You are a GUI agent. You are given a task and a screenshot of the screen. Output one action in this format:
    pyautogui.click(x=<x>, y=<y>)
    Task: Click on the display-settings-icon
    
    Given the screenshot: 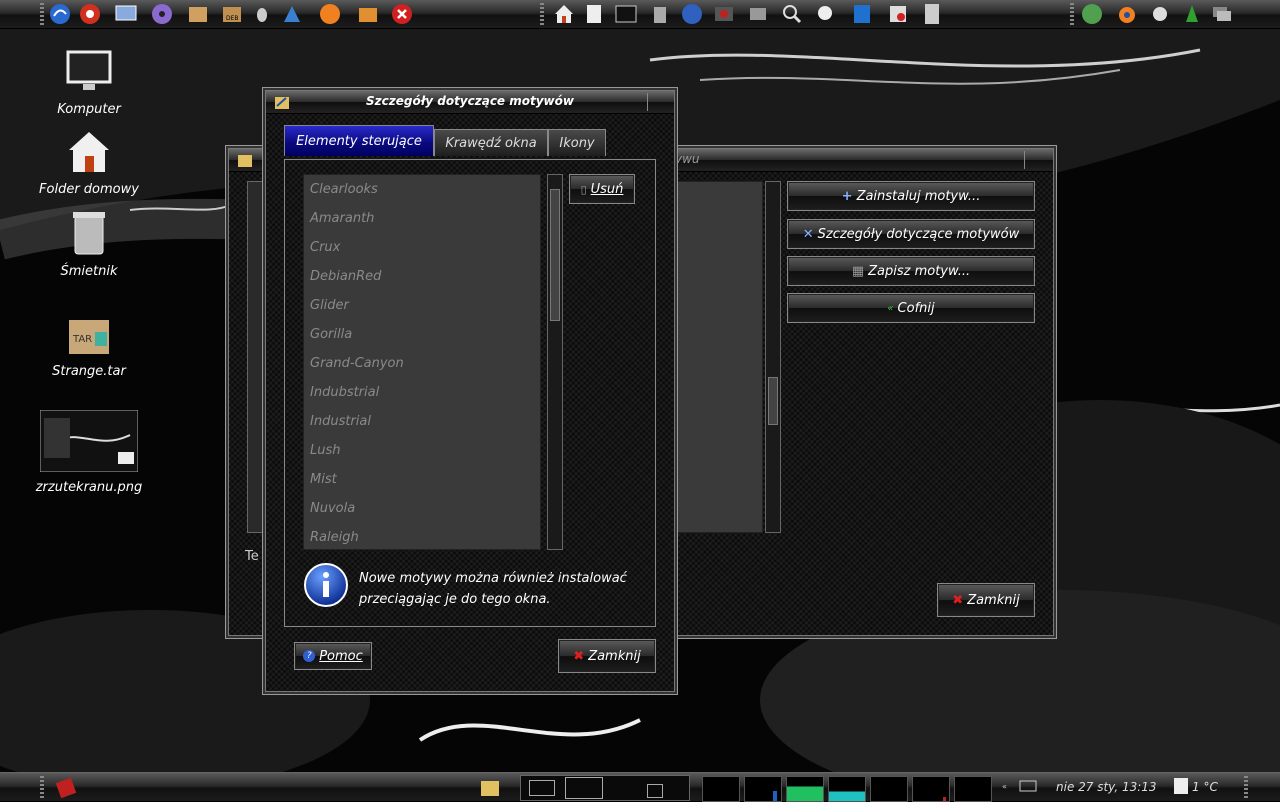 What is the action you would take?
    pyautogui.click(x=126, y=14)
    